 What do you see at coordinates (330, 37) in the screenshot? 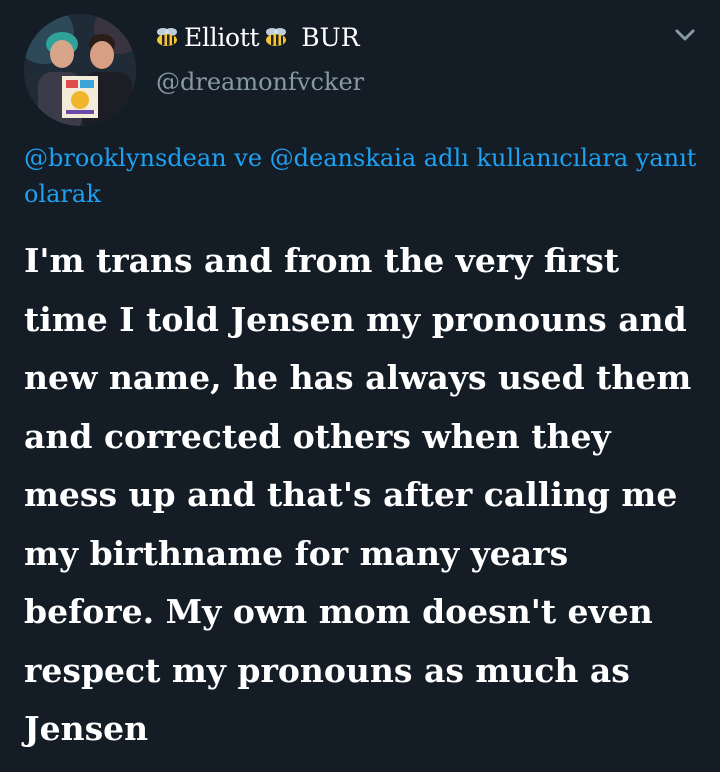
I see `name-badge: BUR` at bounding box center [330, 37].